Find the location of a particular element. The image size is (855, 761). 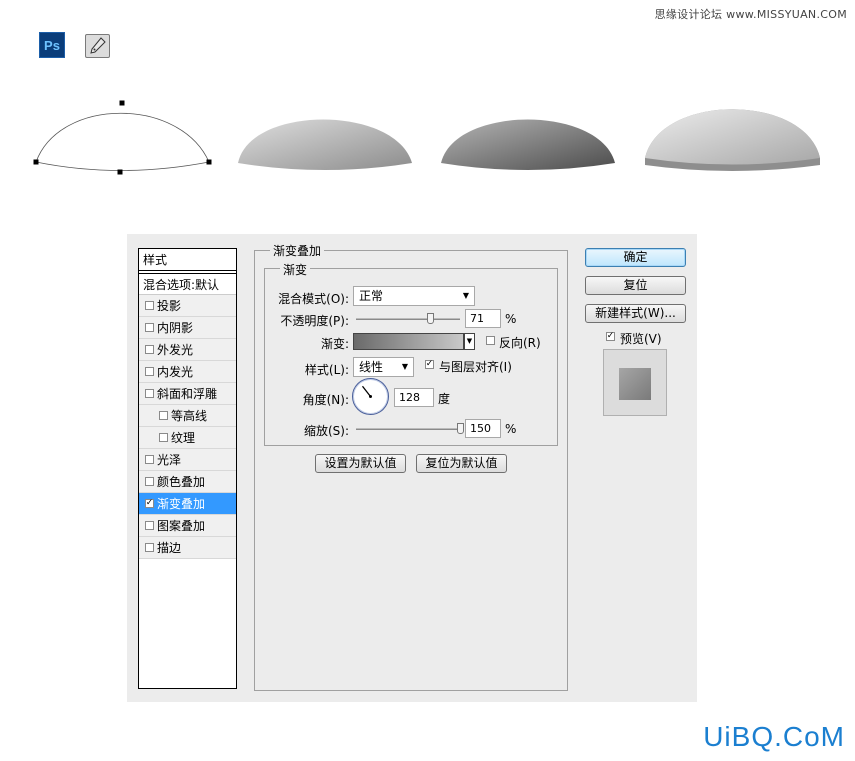

style-item: 投影 is located at coordinates (187, 306).